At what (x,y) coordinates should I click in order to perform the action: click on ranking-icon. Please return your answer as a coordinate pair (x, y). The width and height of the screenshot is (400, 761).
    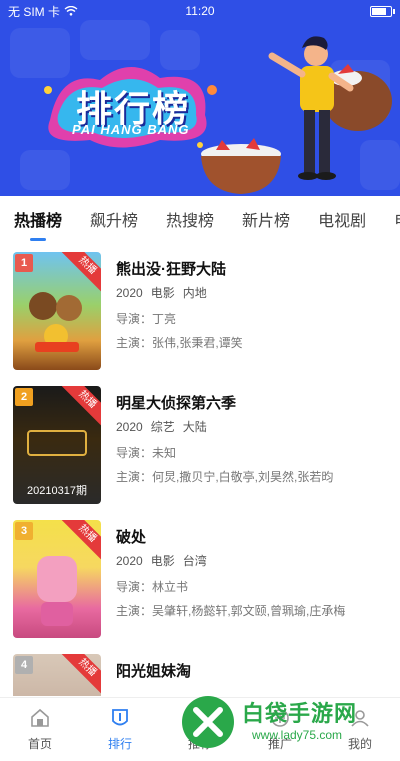
    Looking at the image, I should click on (120, 717).